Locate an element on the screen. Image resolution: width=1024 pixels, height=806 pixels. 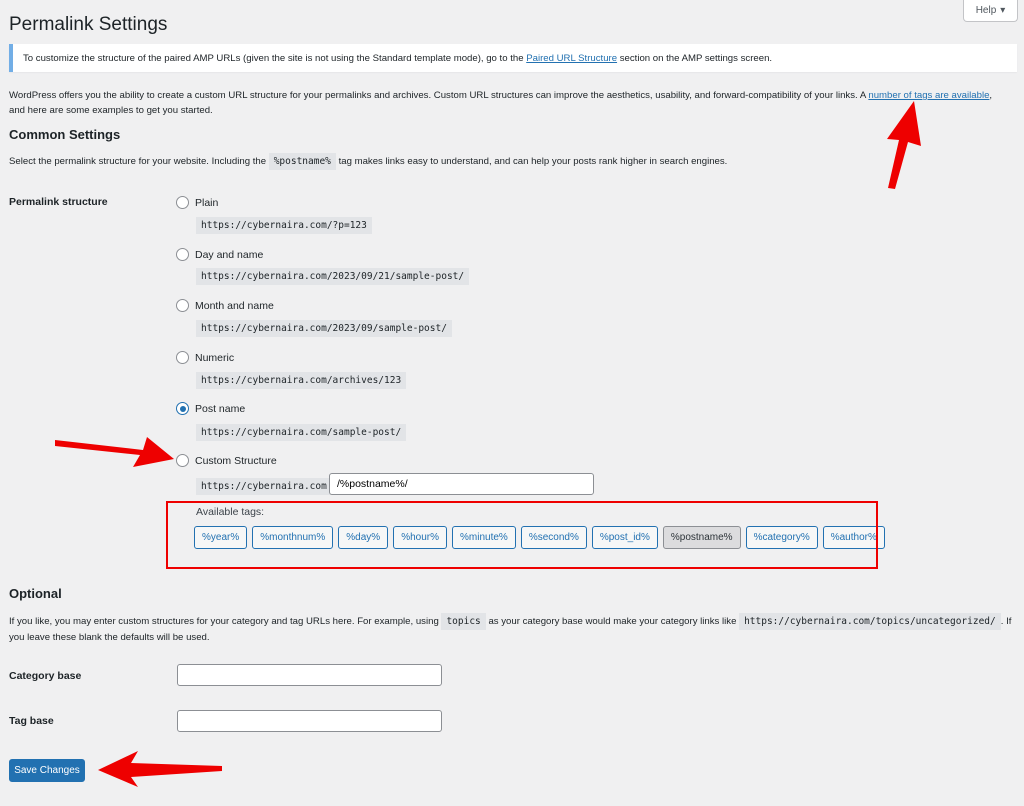
arrow-to-tags-link is located at coordinates (904, 145).